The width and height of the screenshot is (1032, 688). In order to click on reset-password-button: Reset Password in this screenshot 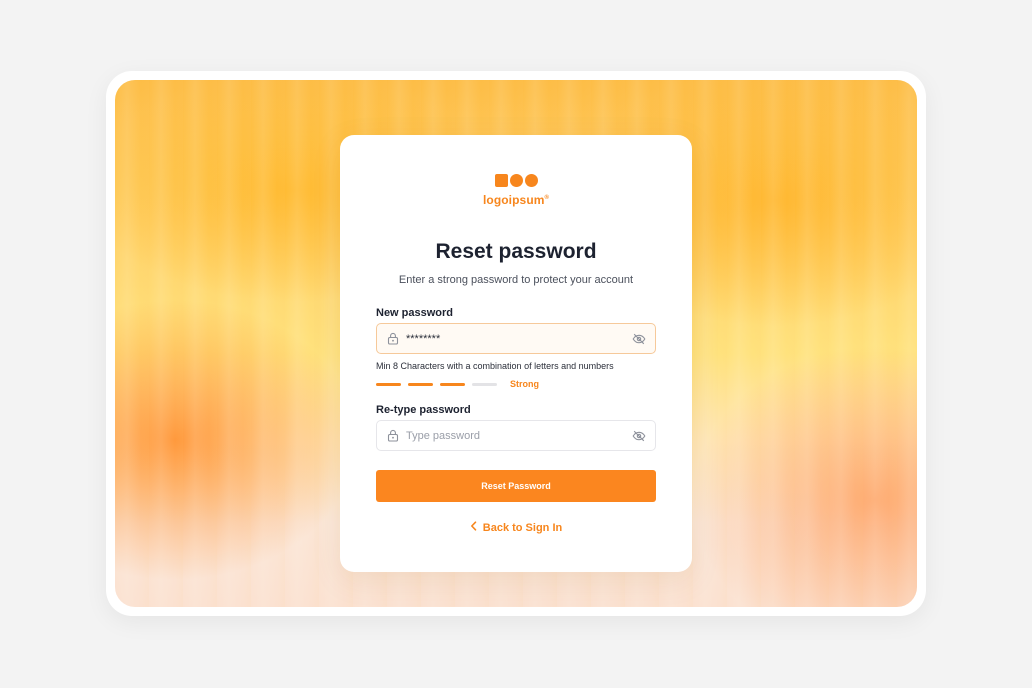, I will do `click(516, 486)`.